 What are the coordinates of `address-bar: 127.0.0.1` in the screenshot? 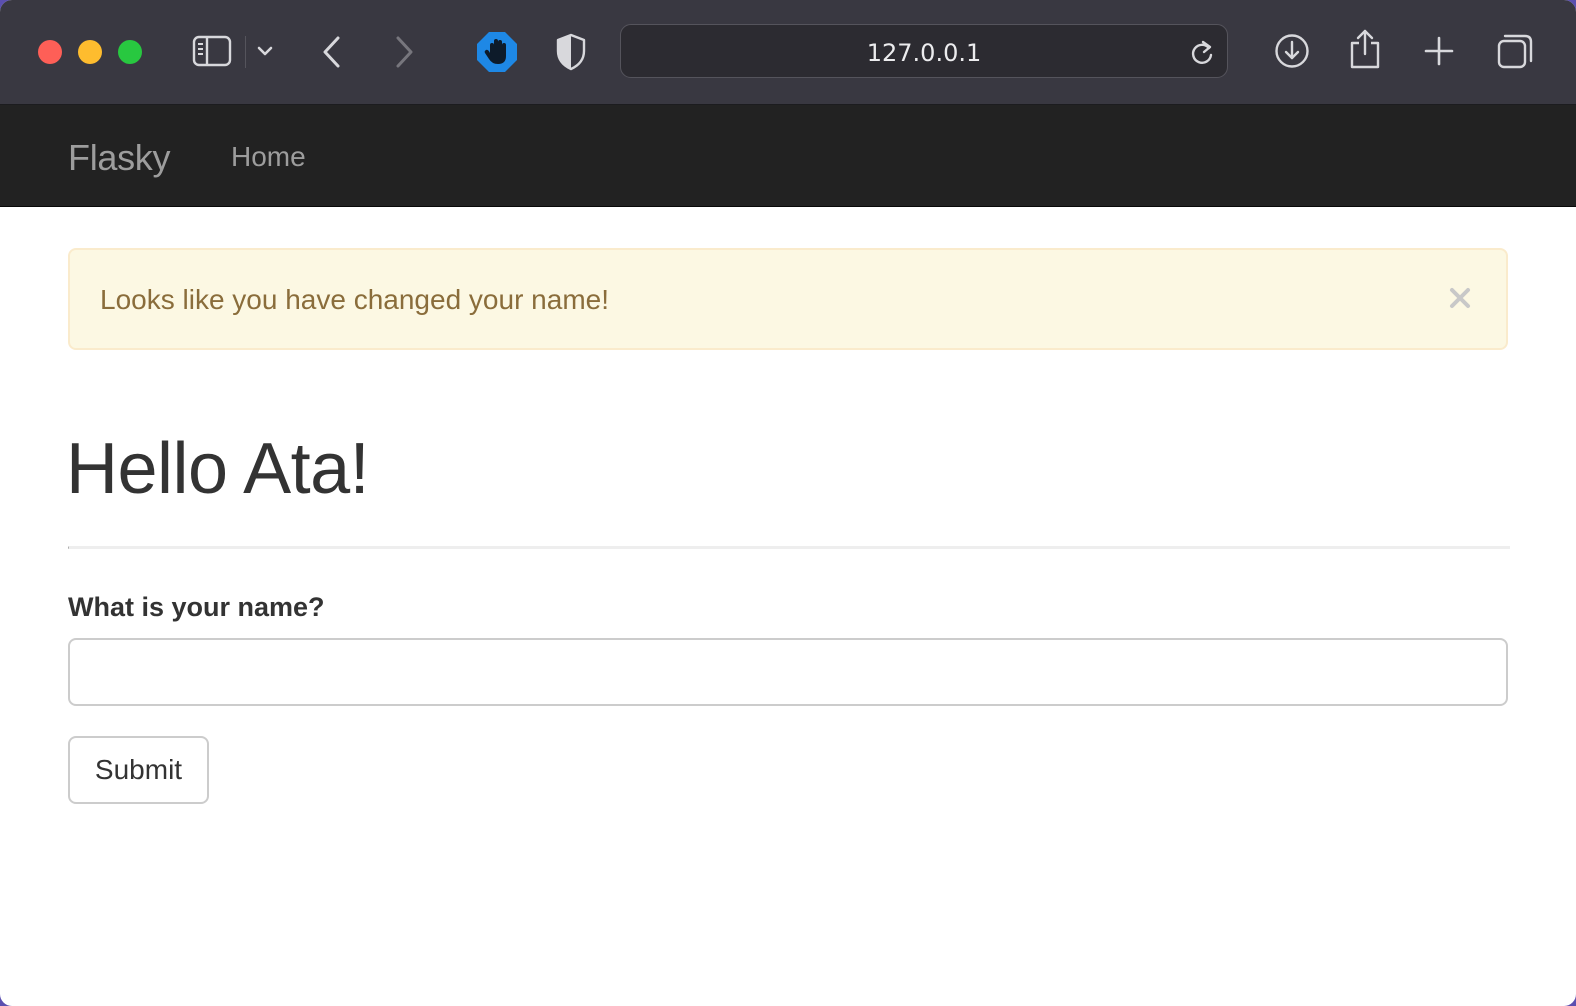 It's located at (924, 51).